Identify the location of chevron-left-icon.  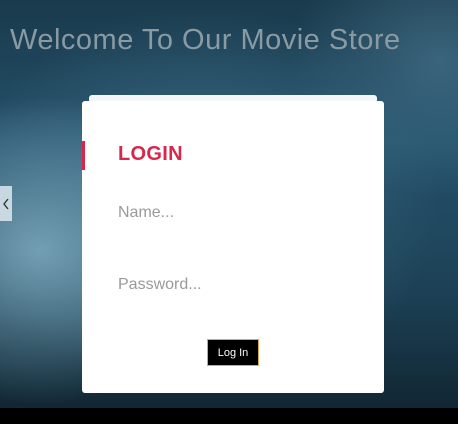
(6, 204).